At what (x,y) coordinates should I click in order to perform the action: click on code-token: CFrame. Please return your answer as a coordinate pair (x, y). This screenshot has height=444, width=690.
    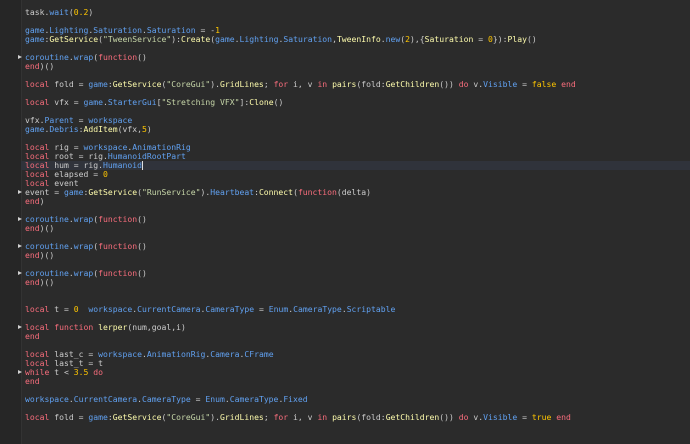
    Looking at the image, I should click on (259, 354).